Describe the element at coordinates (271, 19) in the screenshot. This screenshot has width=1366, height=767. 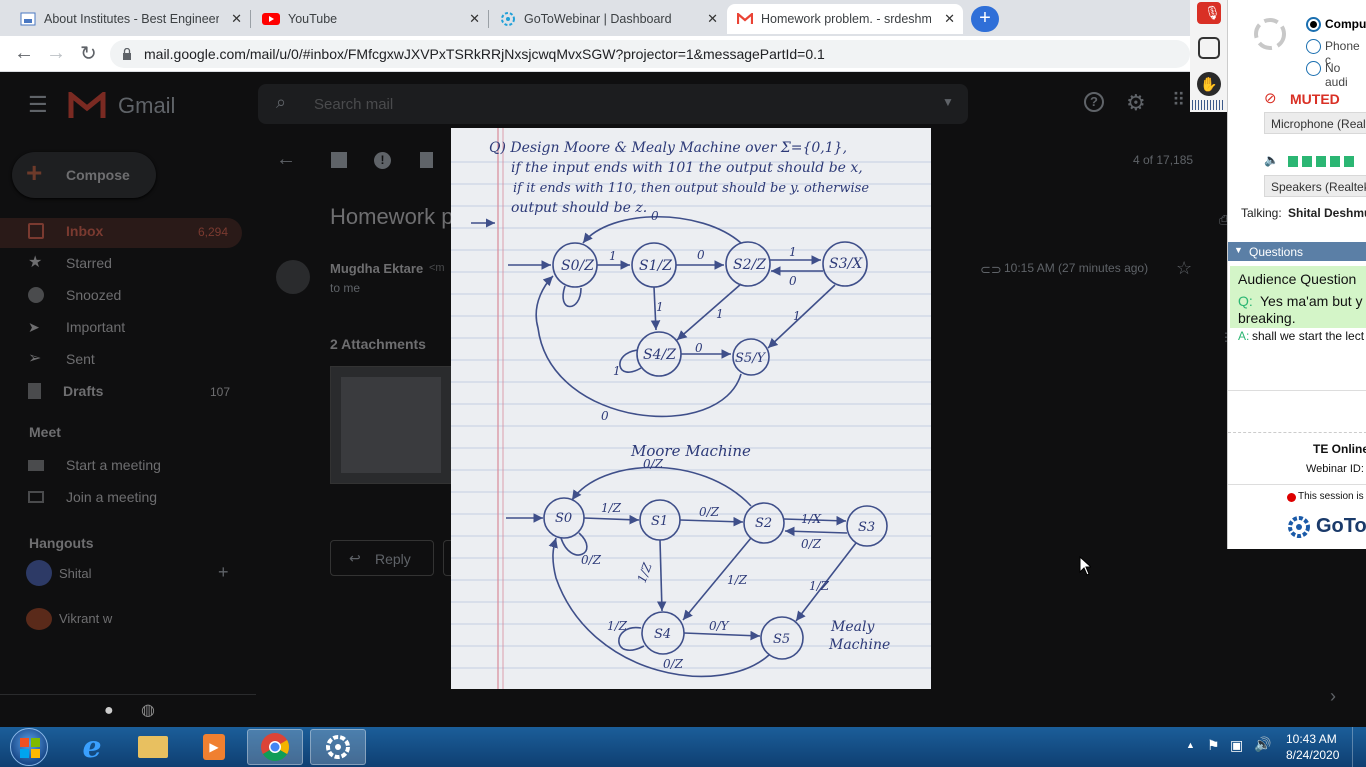
I see `youtube-favicon-icon` at that location.